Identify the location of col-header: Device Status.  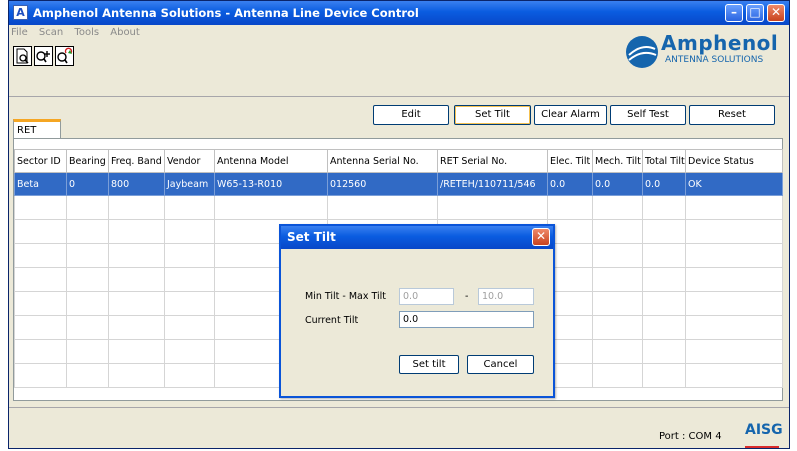
(734, 161).